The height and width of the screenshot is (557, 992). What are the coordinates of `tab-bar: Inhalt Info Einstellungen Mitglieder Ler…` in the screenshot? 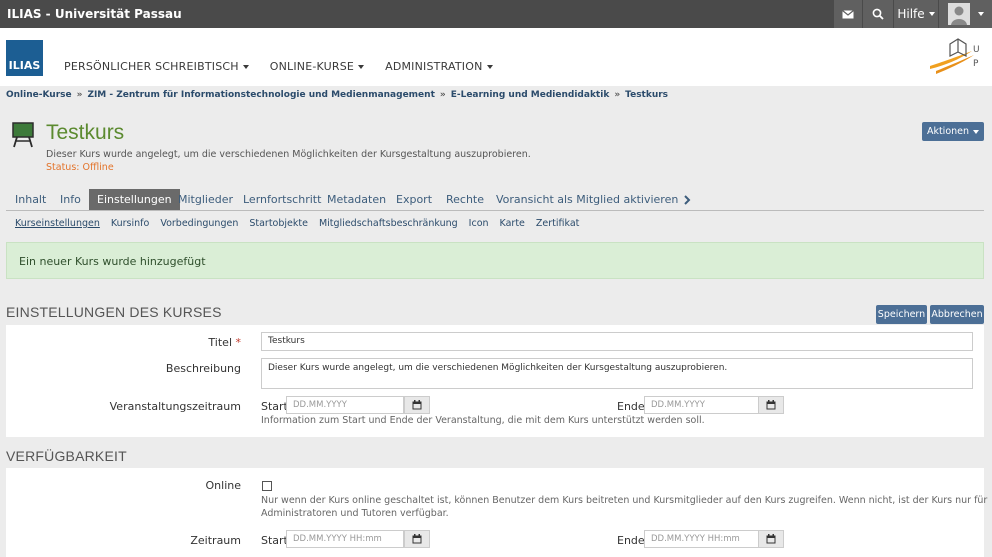 It's located at (495, 200).